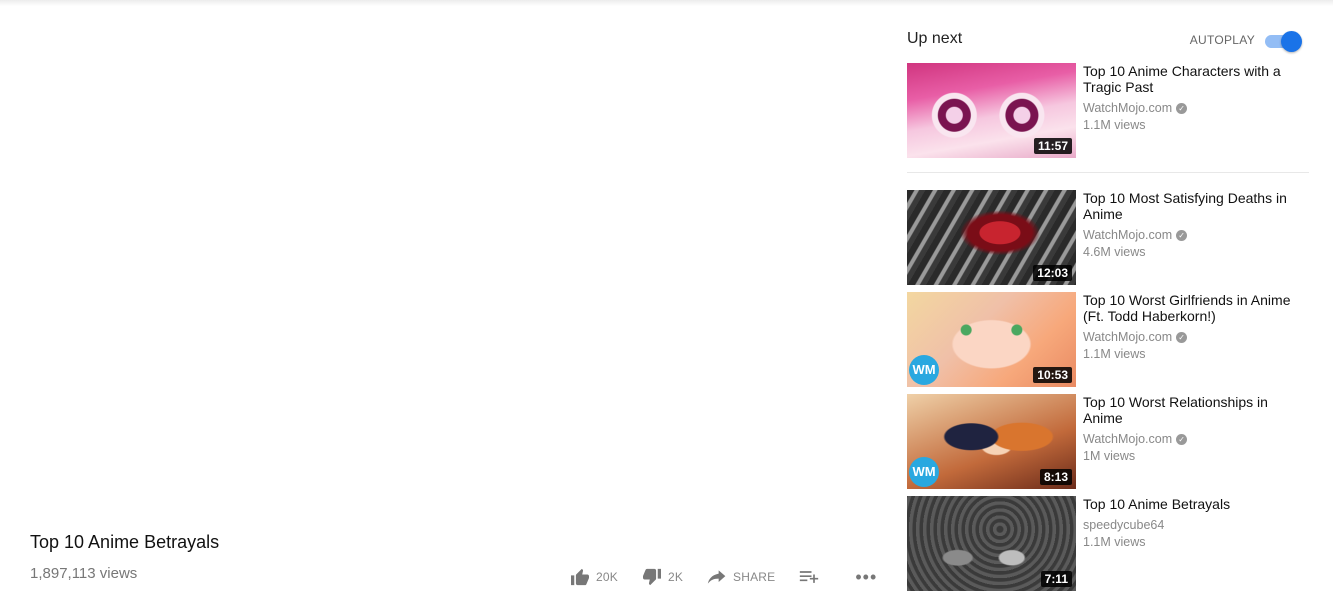 The image size is (1333, 596). Describe the element at coordinates (754, 577) in the screenshot. I see `share-label: SHARE` at that location.